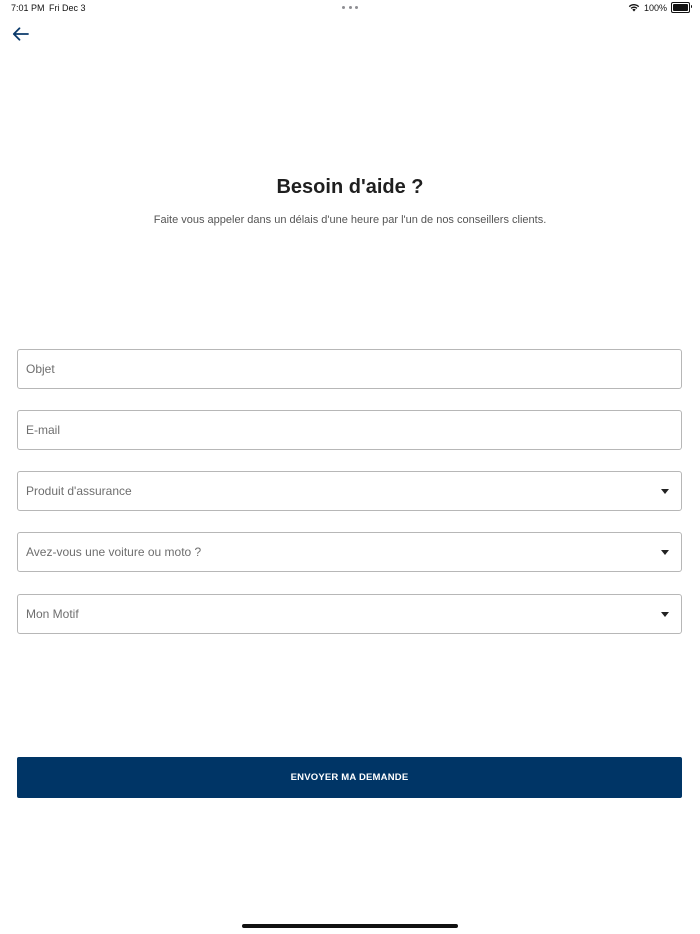 This screenshot has height=934, width=700. I want to click on back-button, so click(20, 36).